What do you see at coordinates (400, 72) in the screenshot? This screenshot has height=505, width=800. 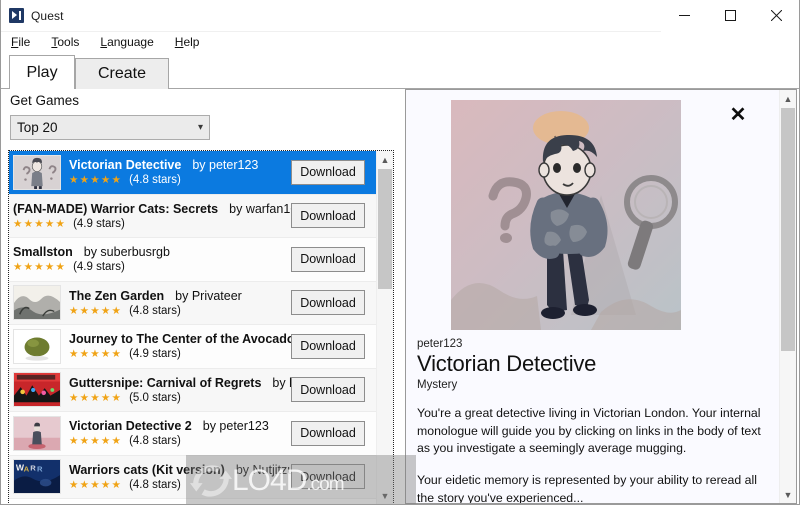 I see `tab-strip: Play Create` at bounding box center [400, 72].